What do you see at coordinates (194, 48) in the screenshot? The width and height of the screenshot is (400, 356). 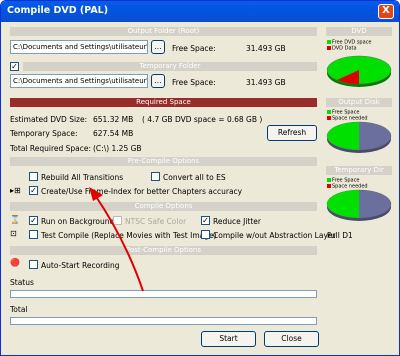 I see `output-free-label: Free Space:` at bounding box center [194, 48].